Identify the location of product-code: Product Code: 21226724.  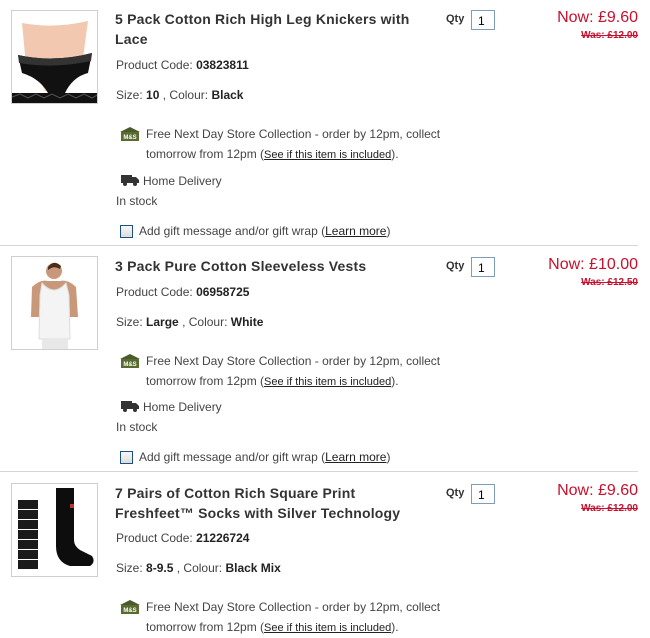
(182, 538).